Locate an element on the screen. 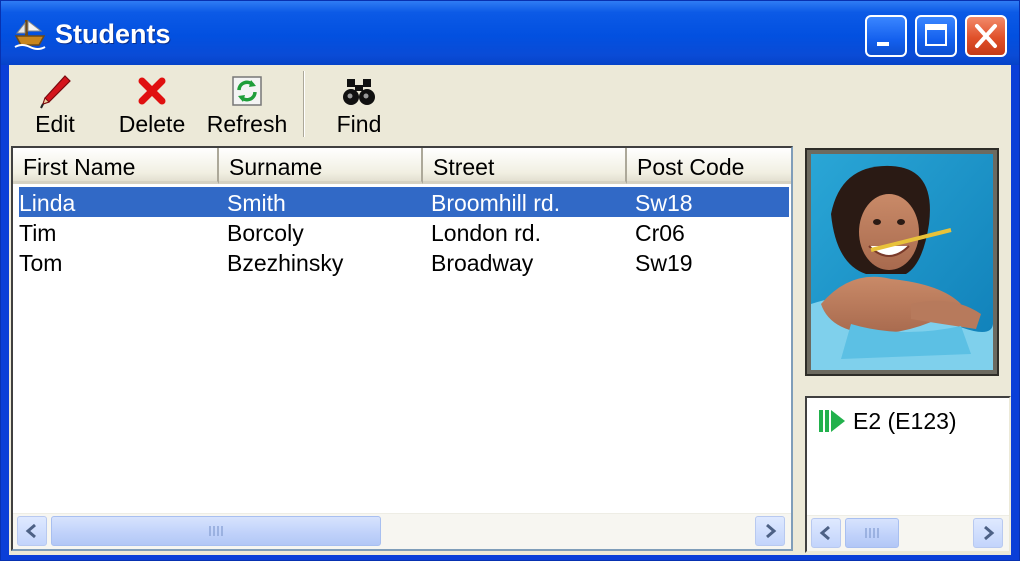  ship-icon is located at coordinates (30, 34).